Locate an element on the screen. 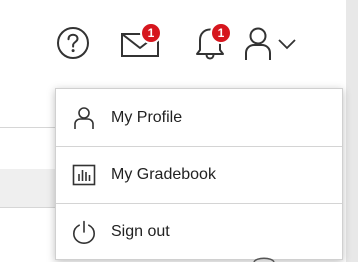  menu-item-label: Sign out is located at coordinates (140, 231).